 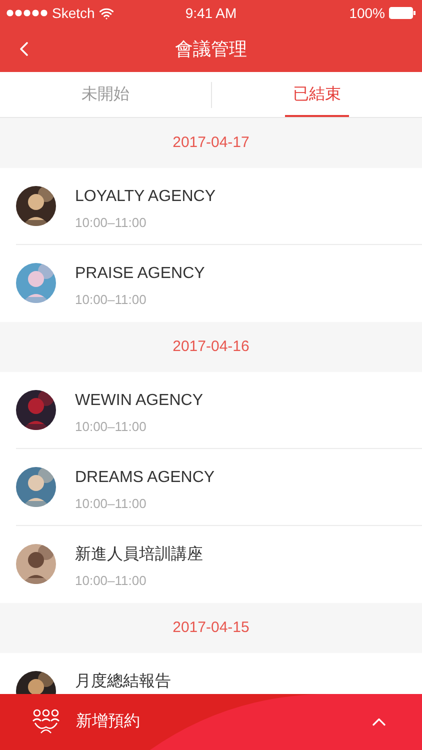 I want to click on meeting-item: LOYALTY AGENCY 10:00–11:00, so click(x=219, y=206).